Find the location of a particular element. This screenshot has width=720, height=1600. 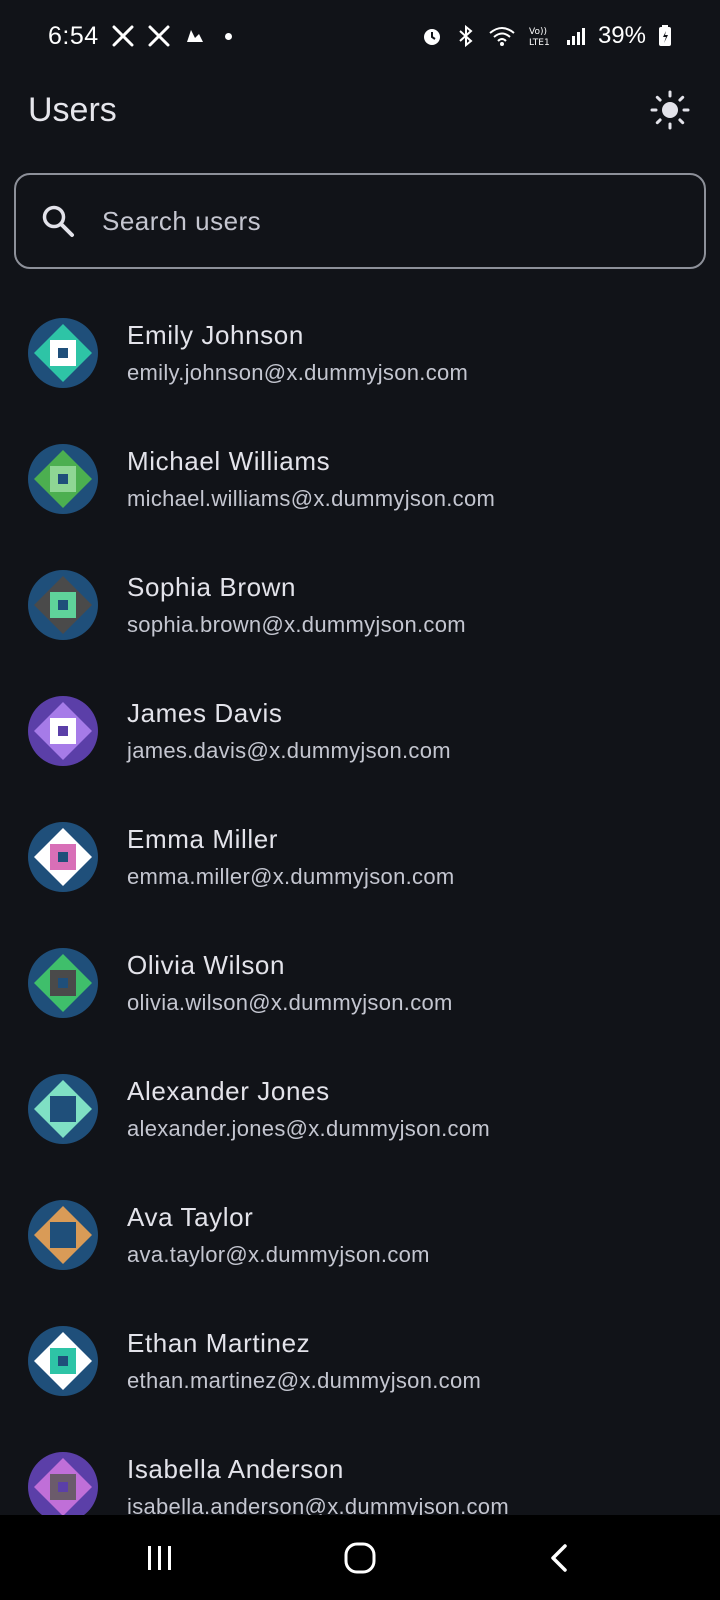

notification-dot-icon is located at coordinates (228, 36).